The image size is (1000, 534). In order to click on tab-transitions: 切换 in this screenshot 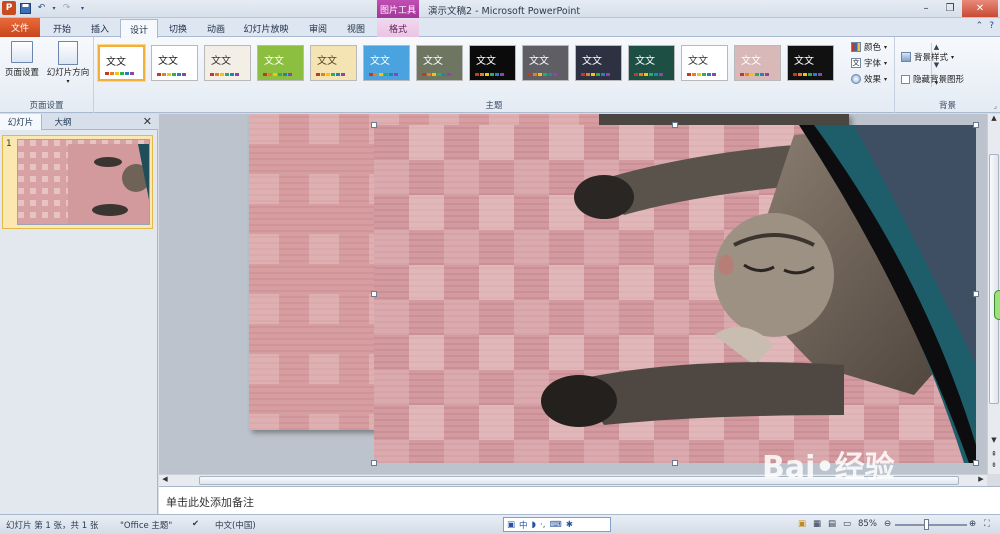, I will do `click(178, 28)`.